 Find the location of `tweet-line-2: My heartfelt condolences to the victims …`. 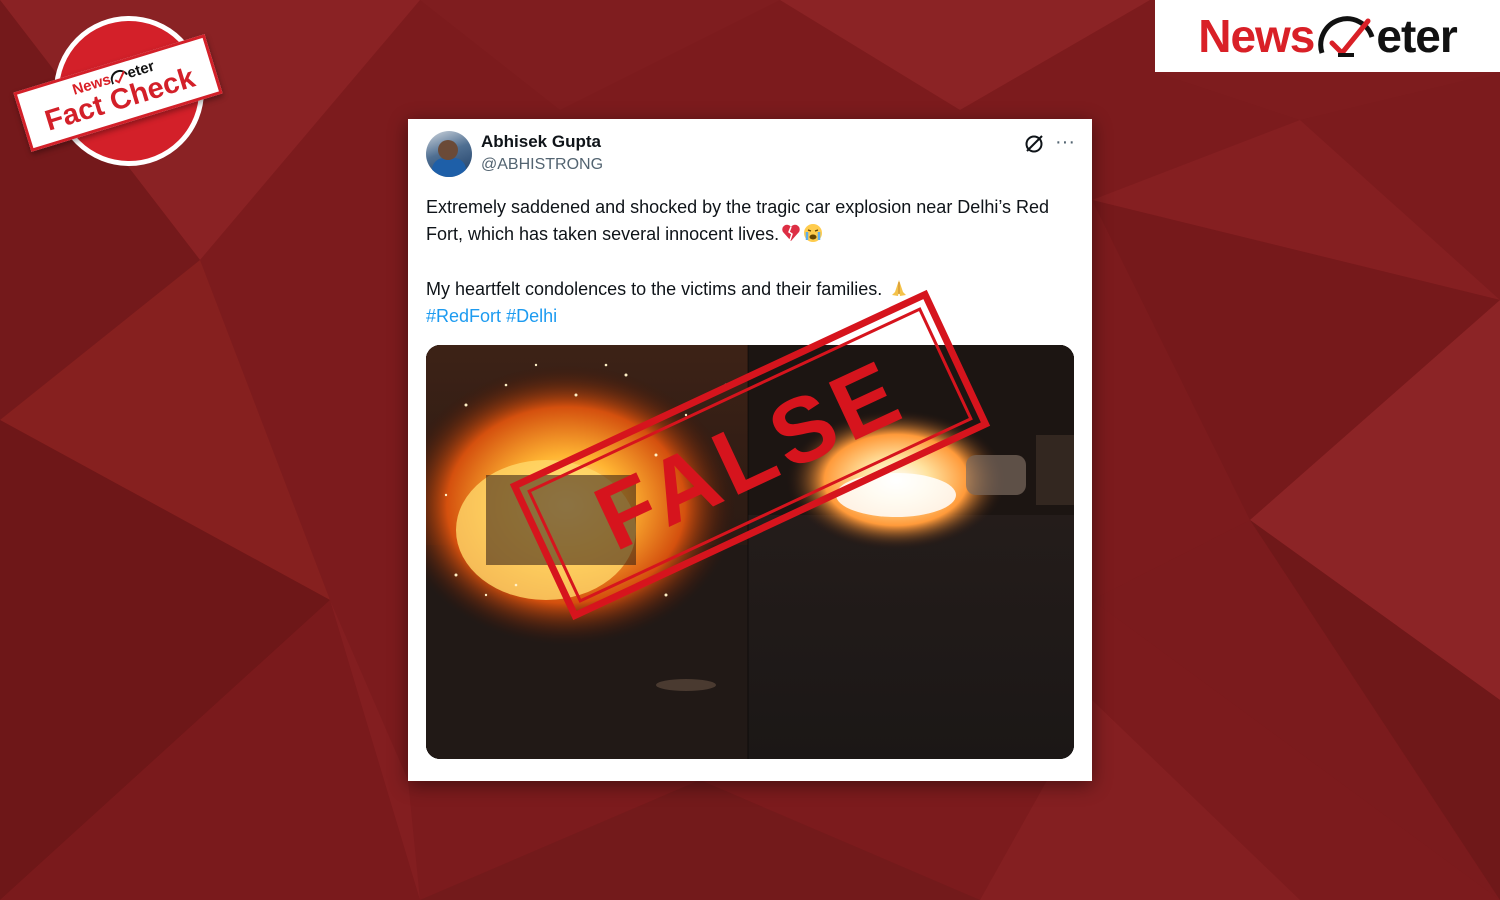

tweet-line-2: My heartfelt condolences to the victims … is located at coordinates (654, 289).